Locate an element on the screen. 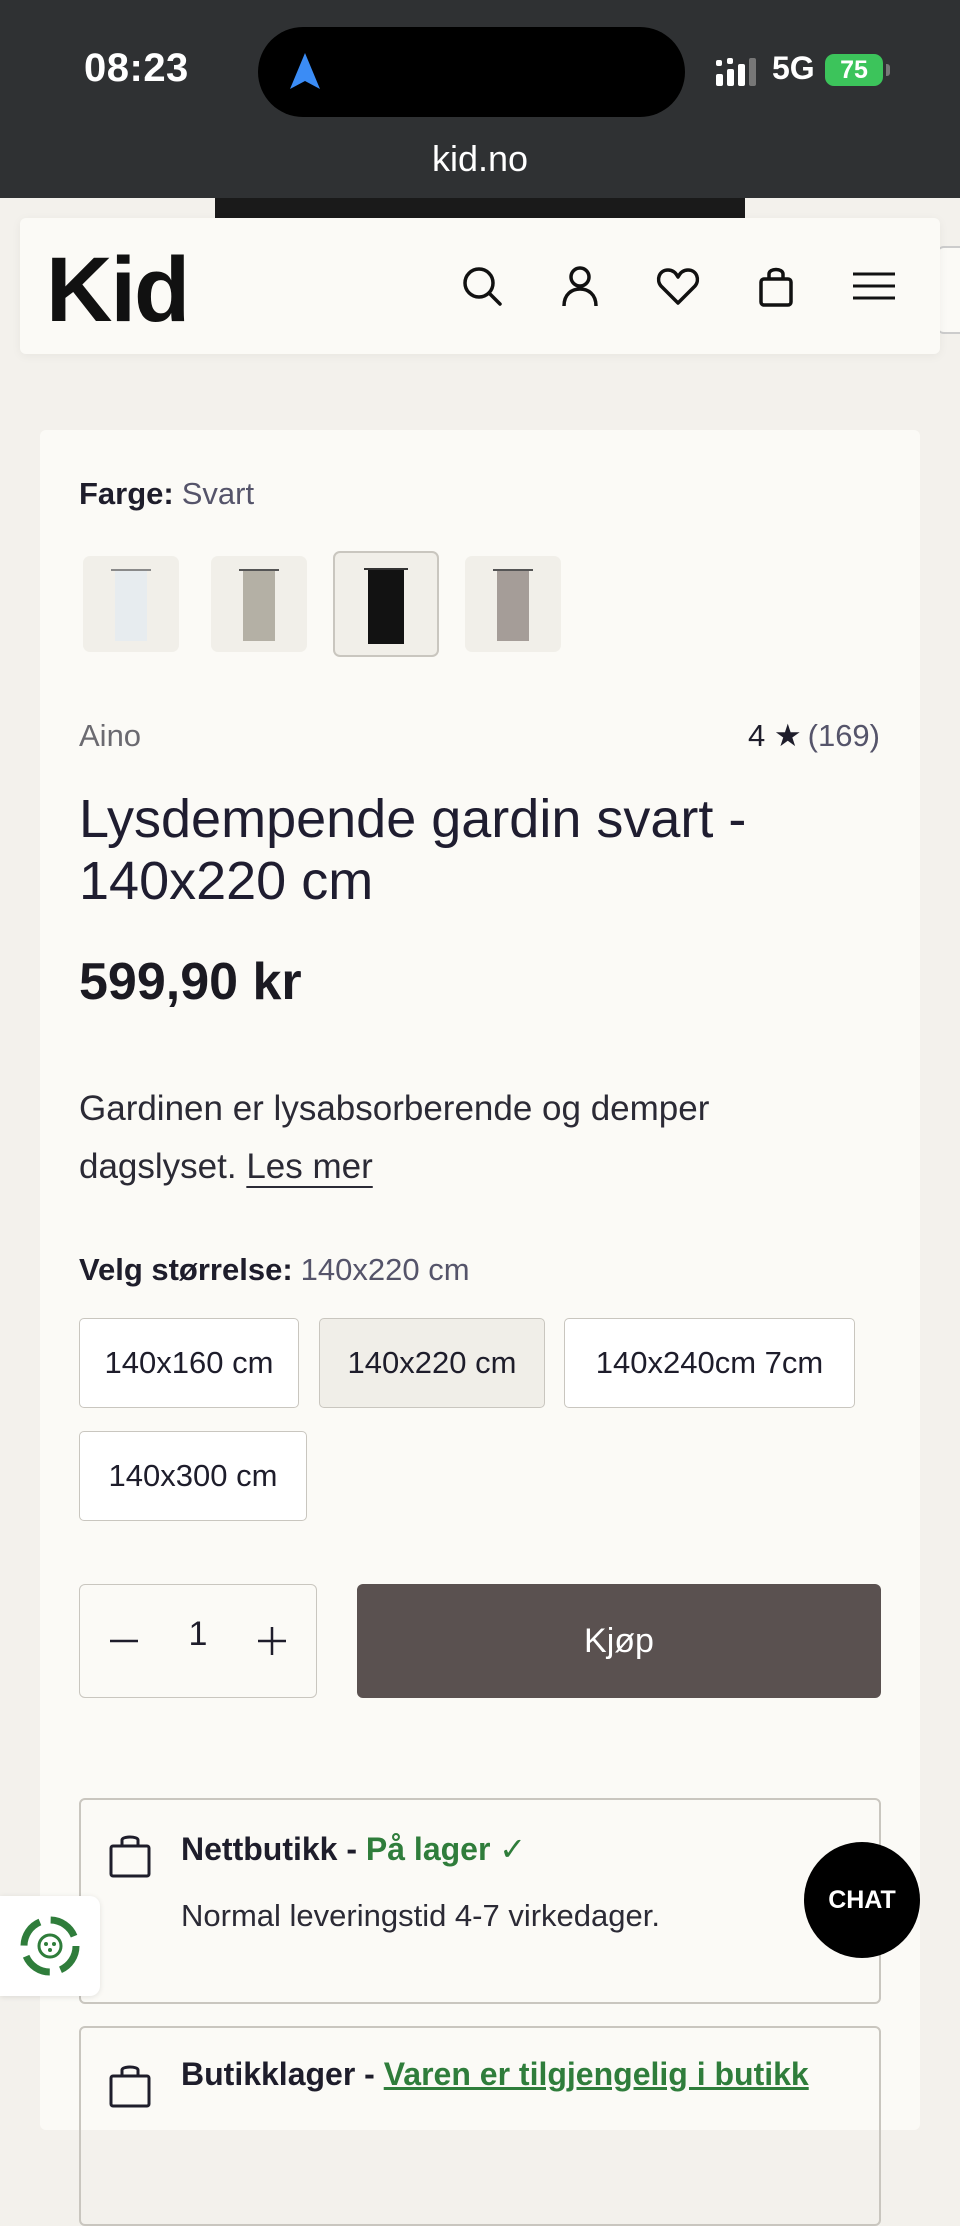 Image resolution: width=960 pixels, height=2226 pixels. site-header: Kid is located at coordinates (480, 286).